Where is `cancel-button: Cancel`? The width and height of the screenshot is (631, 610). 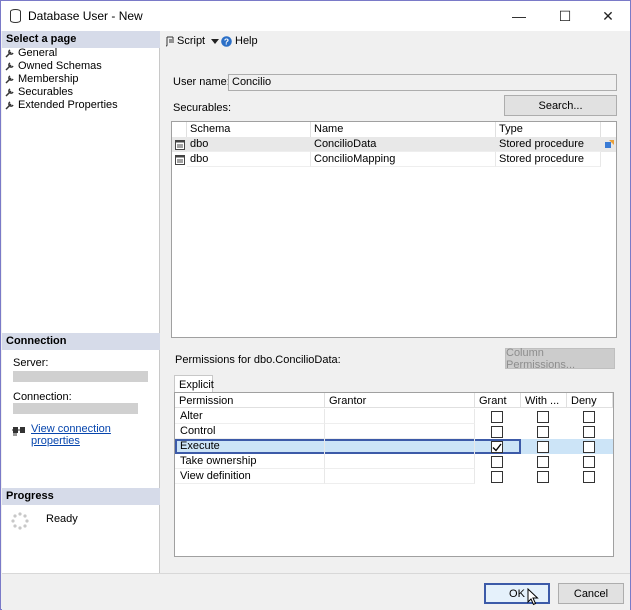
cancel-button: Cancel is located at coordinates (591, 593).